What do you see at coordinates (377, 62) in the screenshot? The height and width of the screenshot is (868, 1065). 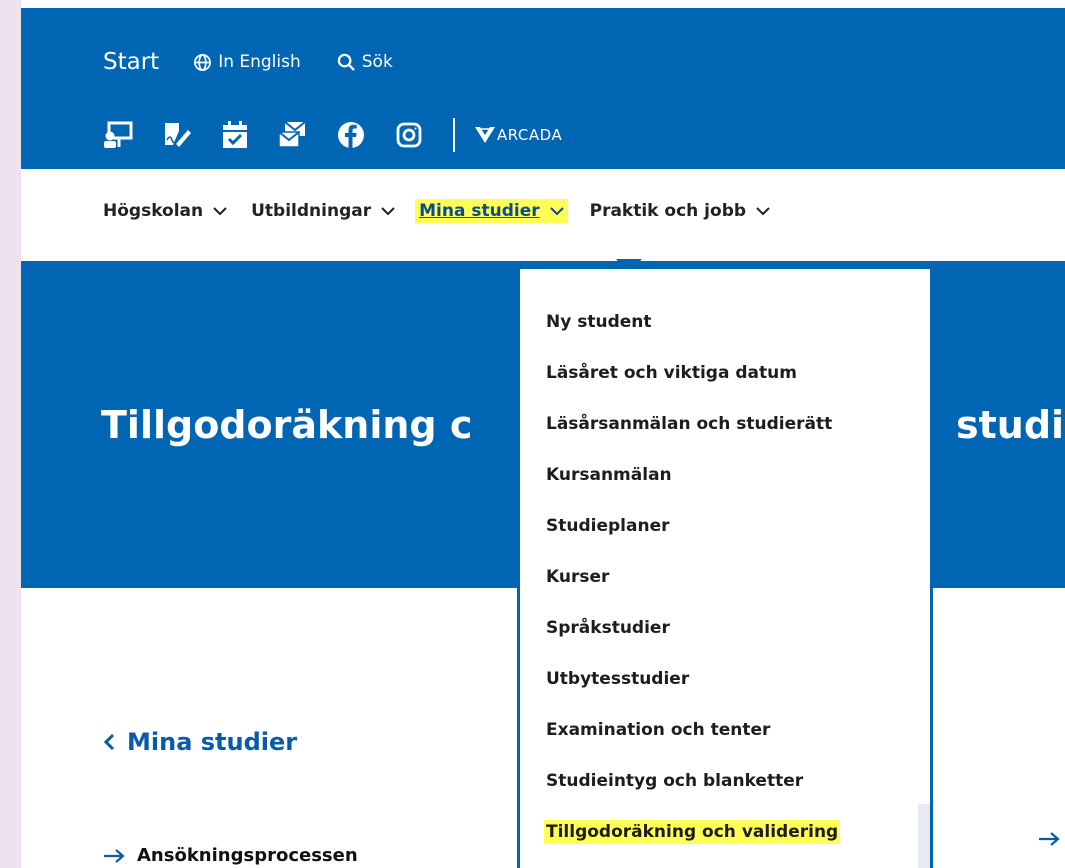 I see `search-label: Sök` at bounding box center [377, 62].